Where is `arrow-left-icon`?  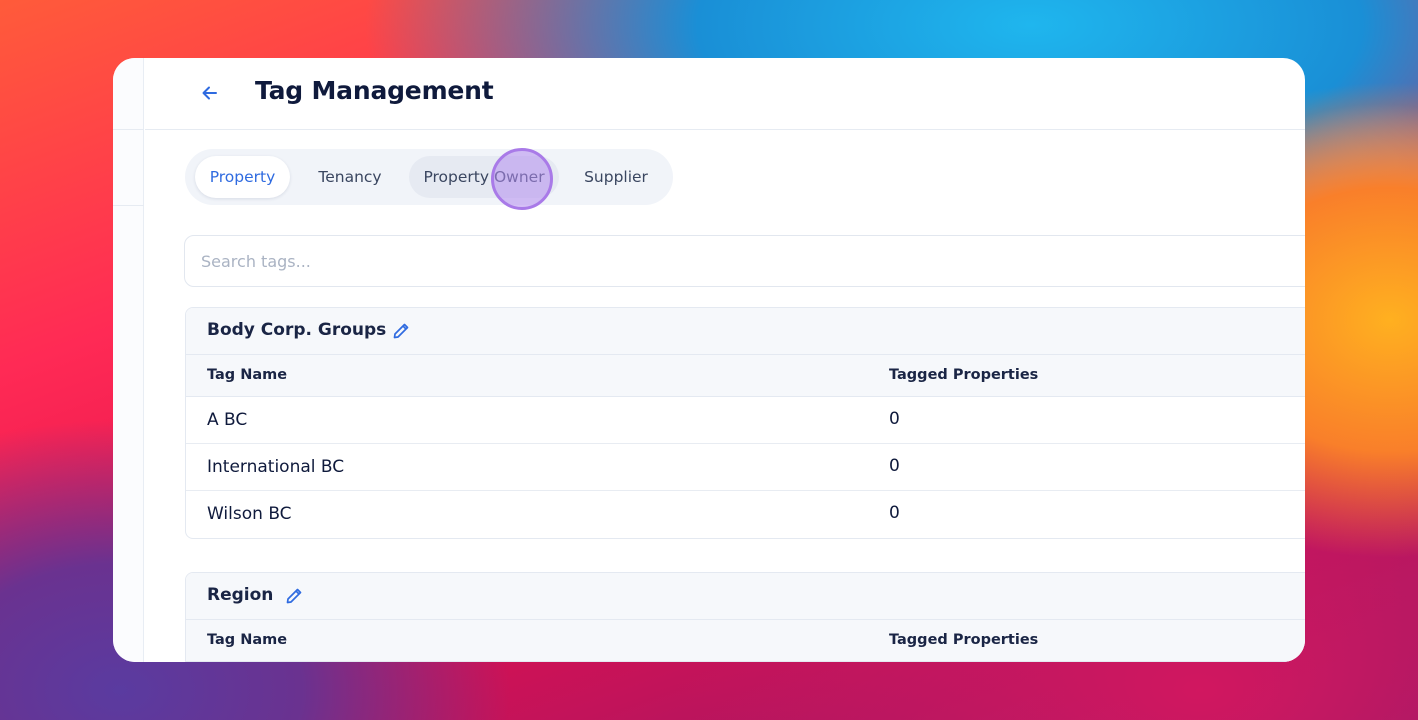 arrow-left-icon is located at coordinates (209, 93).